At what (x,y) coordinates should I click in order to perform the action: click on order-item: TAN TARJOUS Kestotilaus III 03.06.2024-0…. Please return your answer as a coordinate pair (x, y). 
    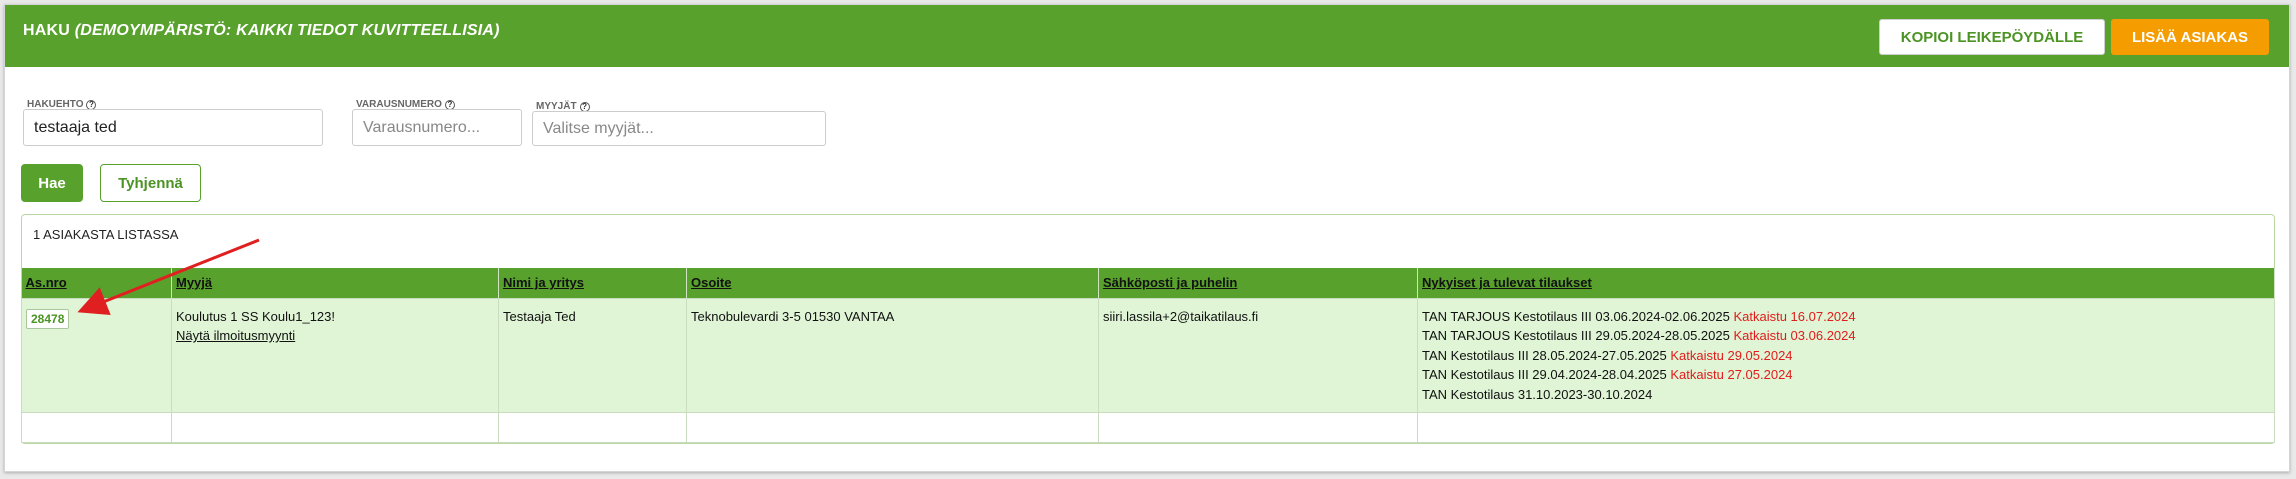
    Looking at the image, I should click on (1846, 317).